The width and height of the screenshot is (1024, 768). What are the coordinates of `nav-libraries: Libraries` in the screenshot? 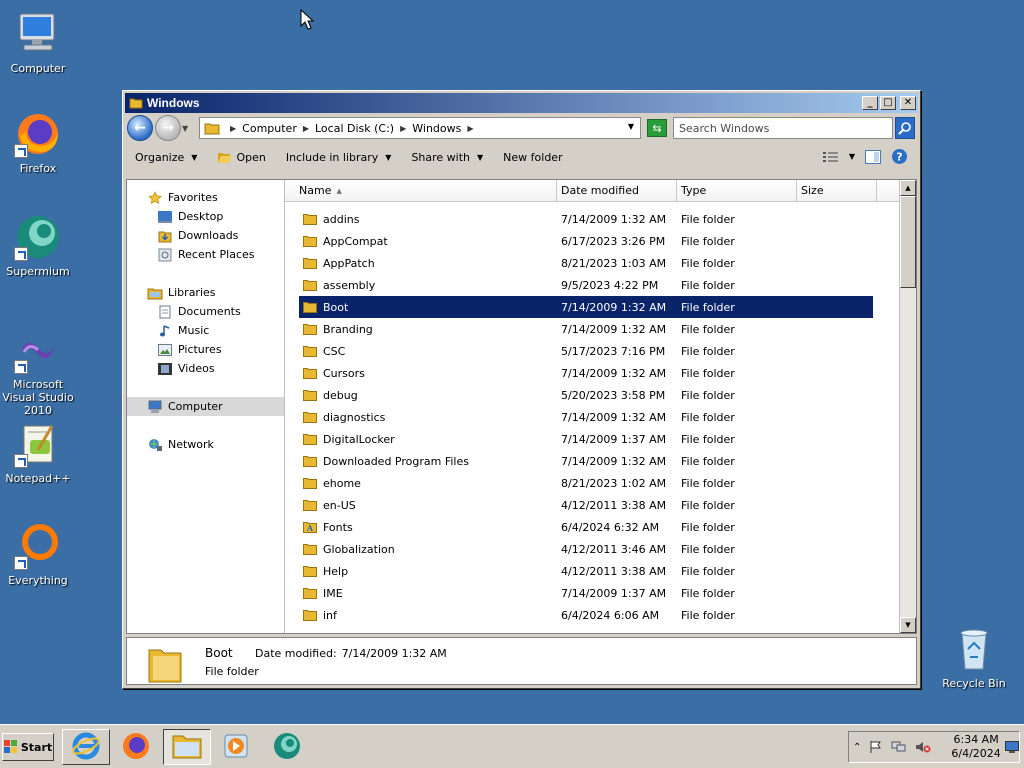 It's located at (205, 292).